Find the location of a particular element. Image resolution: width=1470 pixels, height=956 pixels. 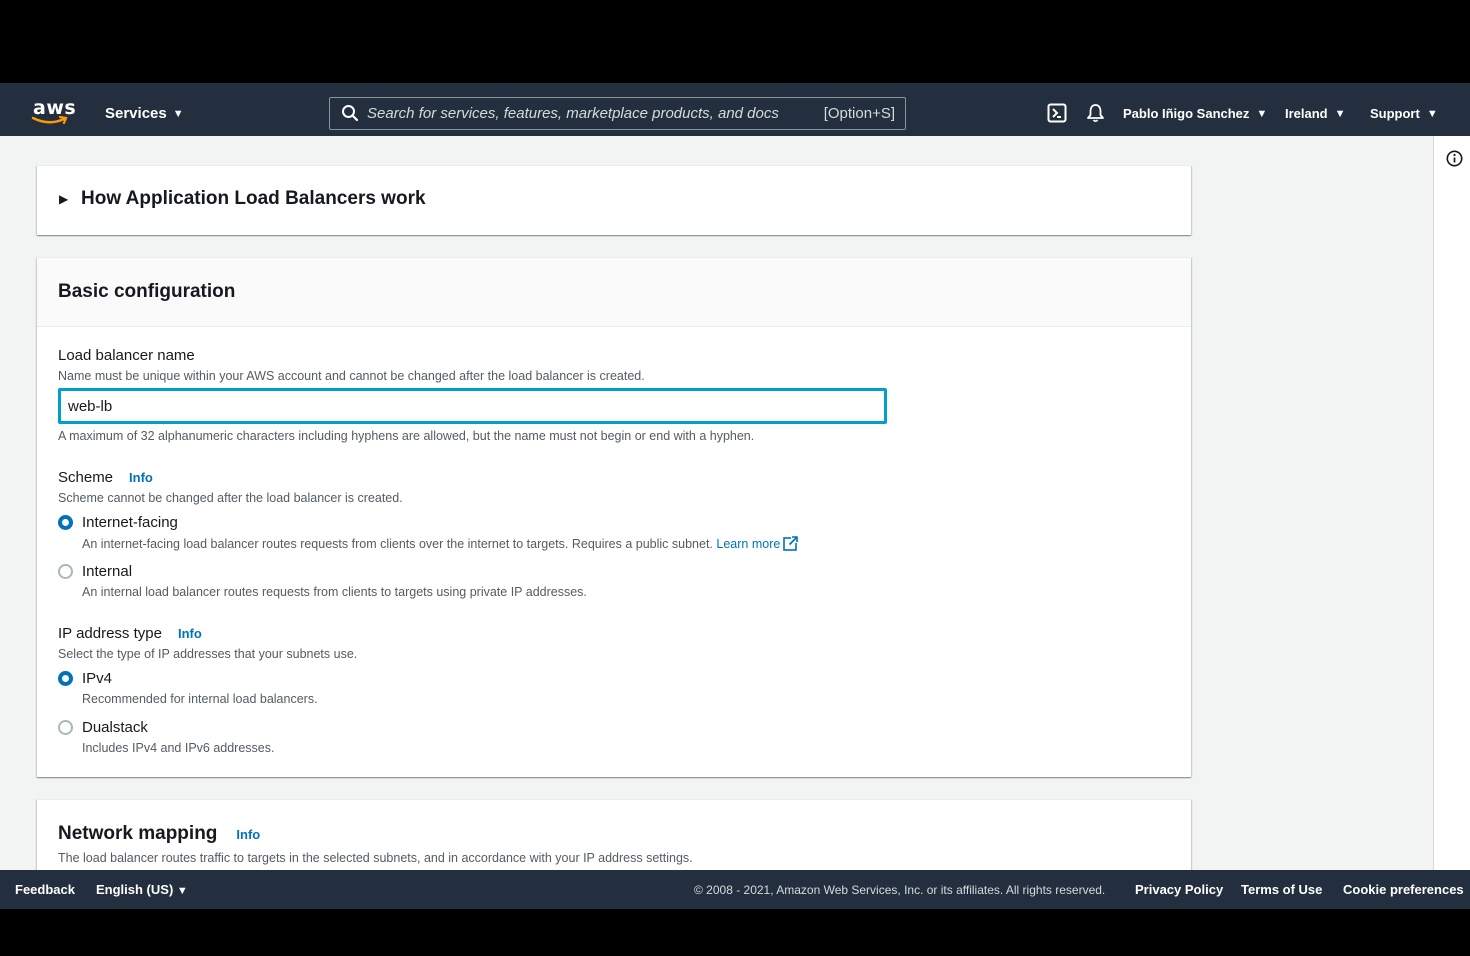

ipv4-description: Recommended for internal load balancers. is located at coordinates (200, 699).